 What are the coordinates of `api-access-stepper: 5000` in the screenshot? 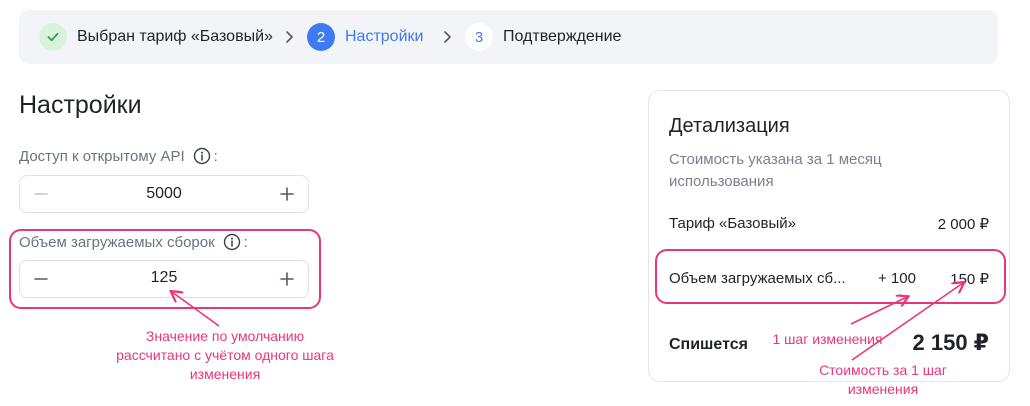 It's located at (164, 194).